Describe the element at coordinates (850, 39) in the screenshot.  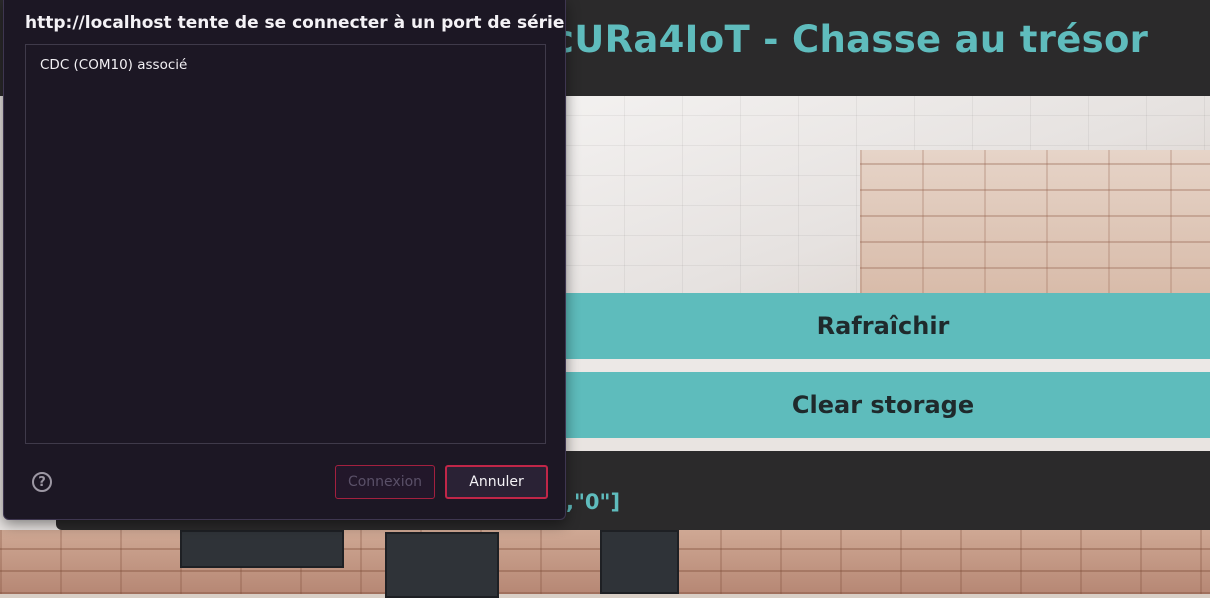
I see `page-title: cURa4IoT - Chasse au trésor` at that location.